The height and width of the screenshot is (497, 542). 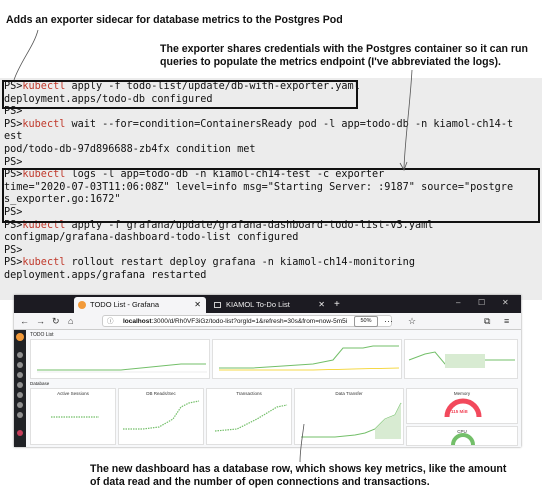 I want to click on new-tab-button: +, so click(x=339, y=305).